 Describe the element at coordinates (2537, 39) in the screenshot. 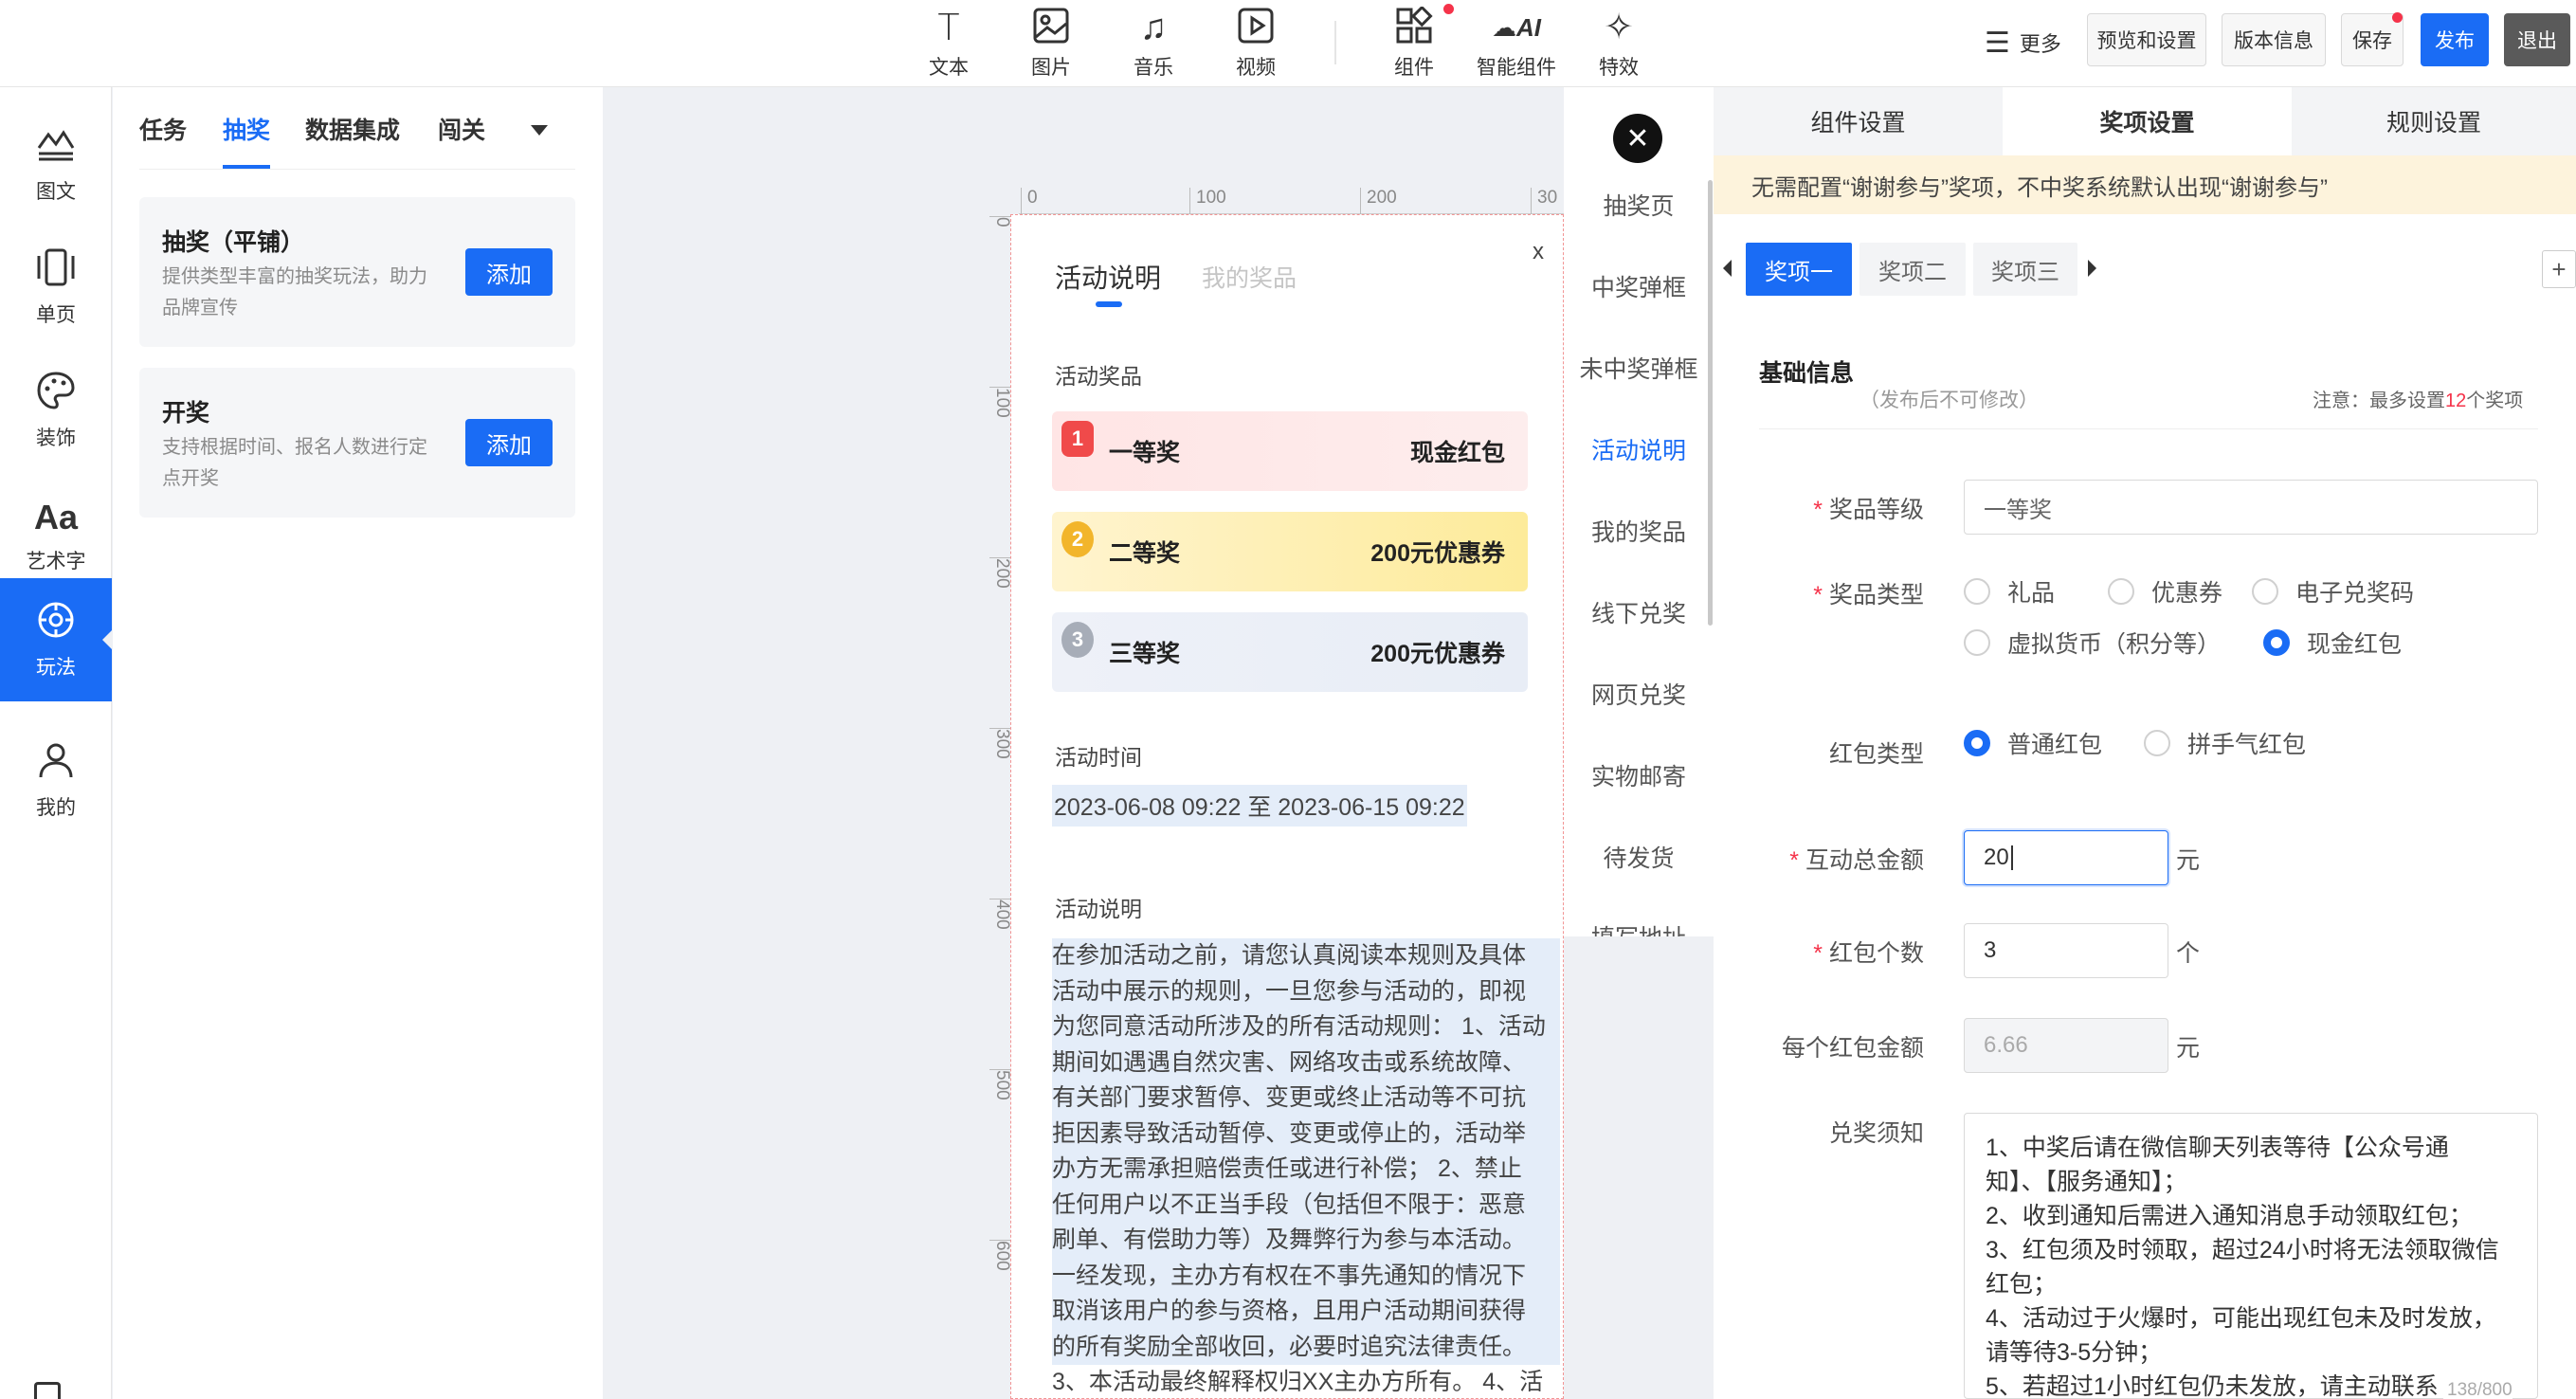

I see `exit-button: 退出` at that location.